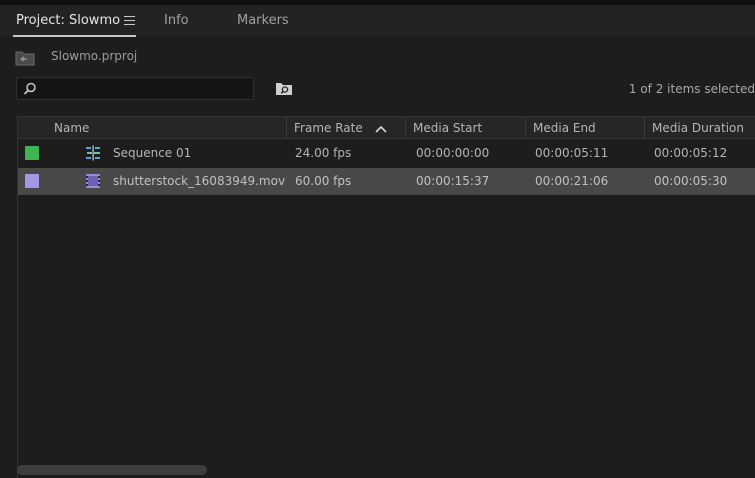 The height and width of the screenshot is (478, 755). I want to click on video-clip-icon, so click(93, 181).